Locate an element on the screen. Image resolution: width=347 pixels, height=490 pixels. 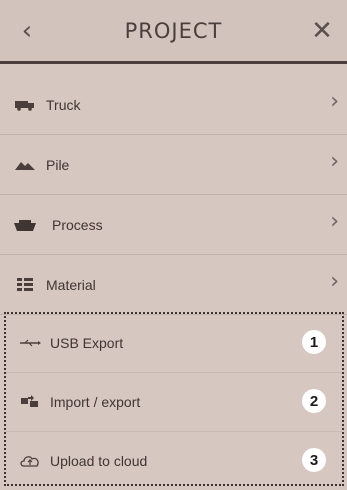
menu-item-truck: Truck › is located at coordinates (173, 105).